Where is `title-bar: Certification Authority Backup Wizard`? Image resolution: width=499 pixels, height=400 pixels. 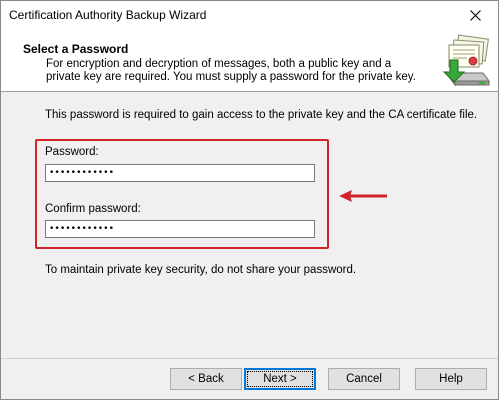 title-bar: Certification Authority Backup Wizard is located at coordinates (249, 15).